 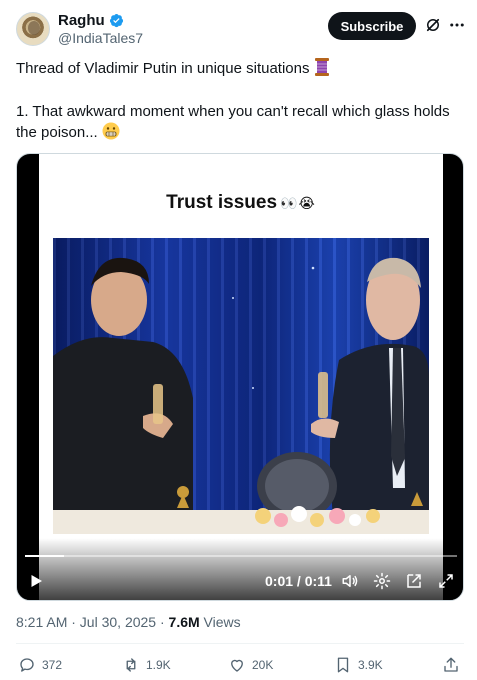 I want to click on fullscreen-icon, so click(x=446, y=581).